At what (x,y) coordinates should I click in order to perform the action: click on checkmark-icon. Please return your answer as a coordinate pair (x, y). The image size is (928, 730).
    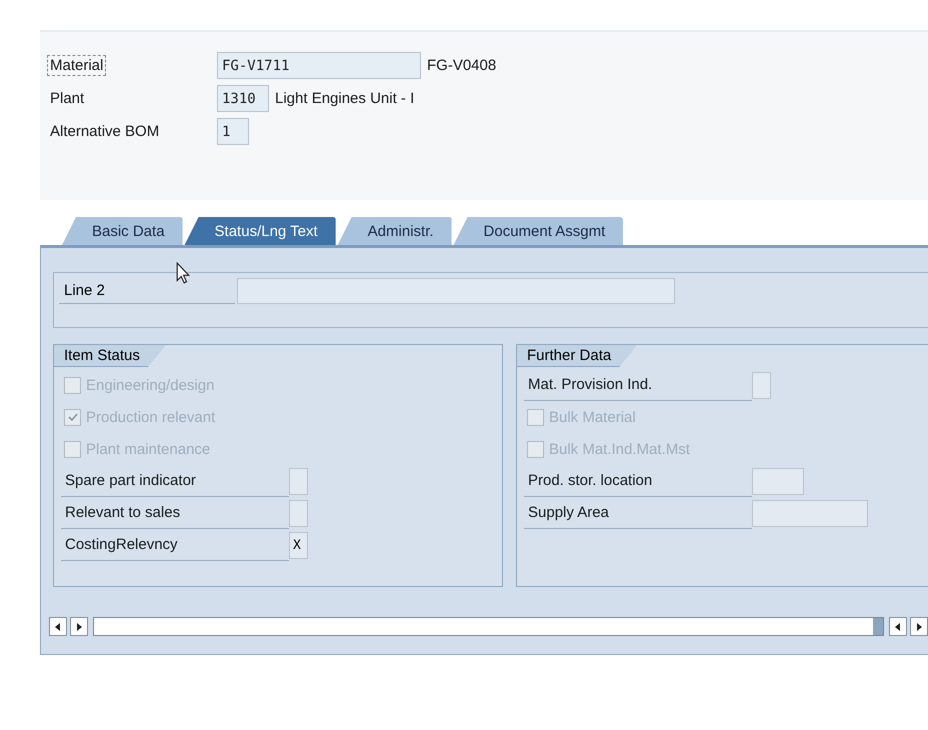
    Looking at the image, I should click on (72, 417).